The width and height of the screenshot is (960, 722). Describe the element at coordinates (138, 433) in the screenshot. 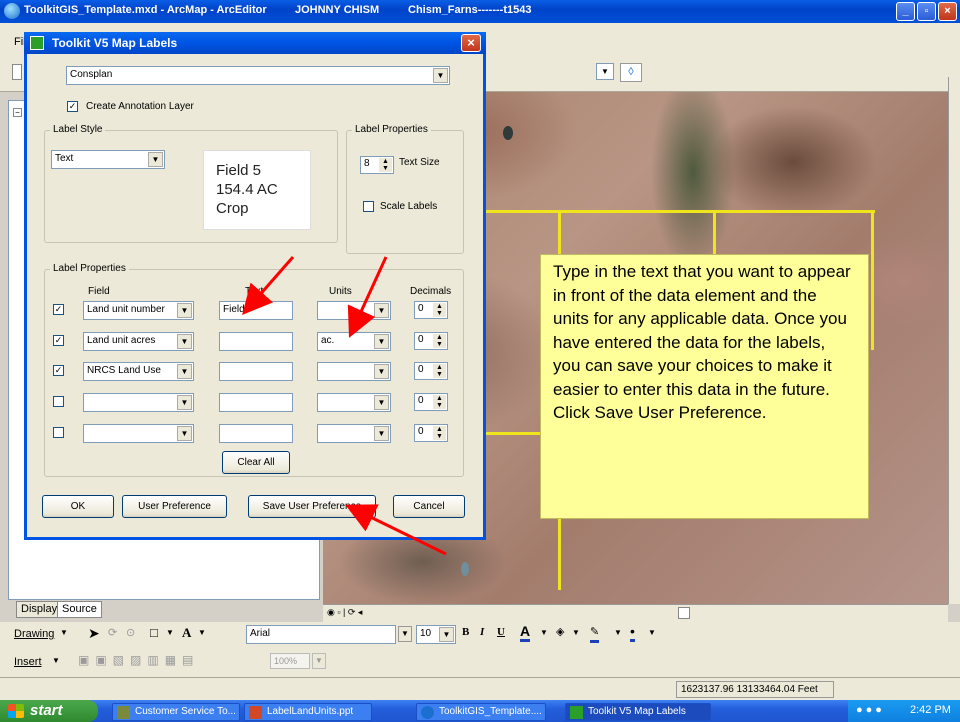

I see `row-5-field-select: ▼` at that location.